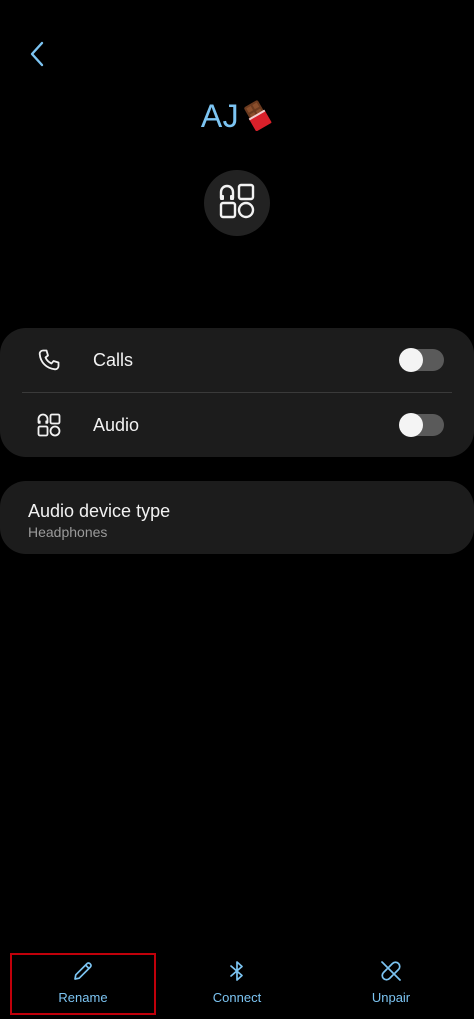 The height and width of the screenshot is (1019, 474). I want to click on calls-toggle, so click(421, 360).